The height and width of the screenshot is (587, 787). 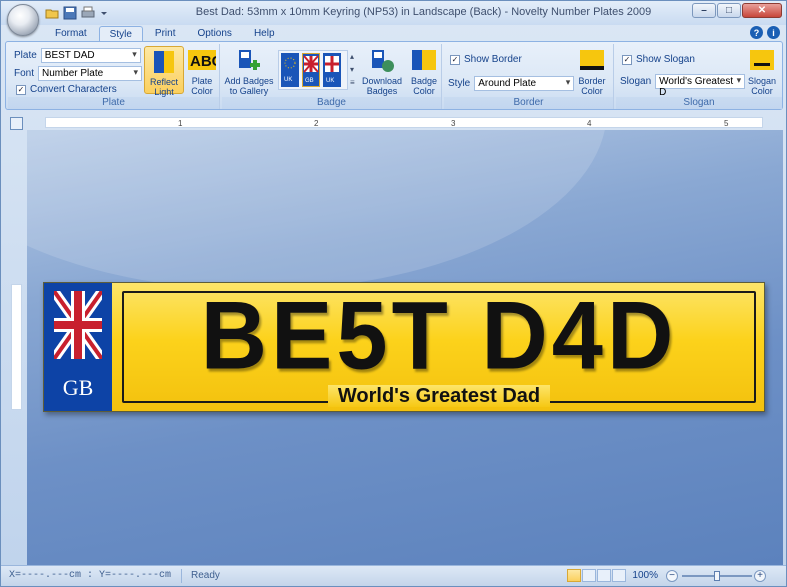 What do you see at coordinates (762, 71) in the screenshot?
I see `slogan-color-button: Slogan Color` at bounding box center [762, 71].